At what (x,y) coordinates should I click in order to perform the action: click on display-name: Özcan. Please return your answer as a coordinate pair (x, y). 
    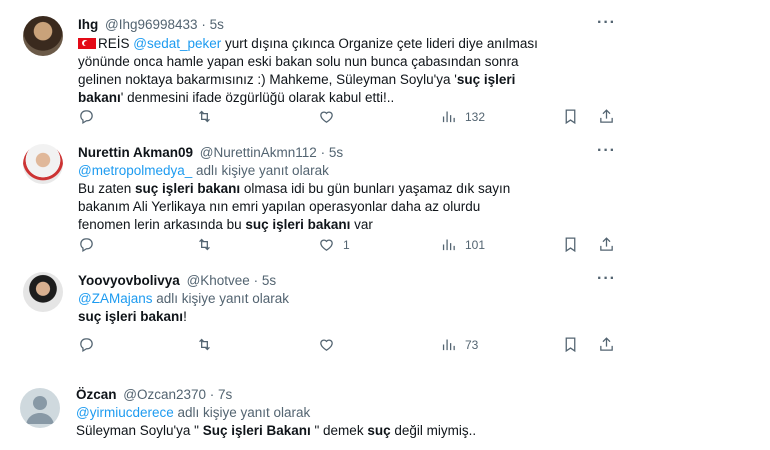
    Looking at the image, I should click on (96, 394).